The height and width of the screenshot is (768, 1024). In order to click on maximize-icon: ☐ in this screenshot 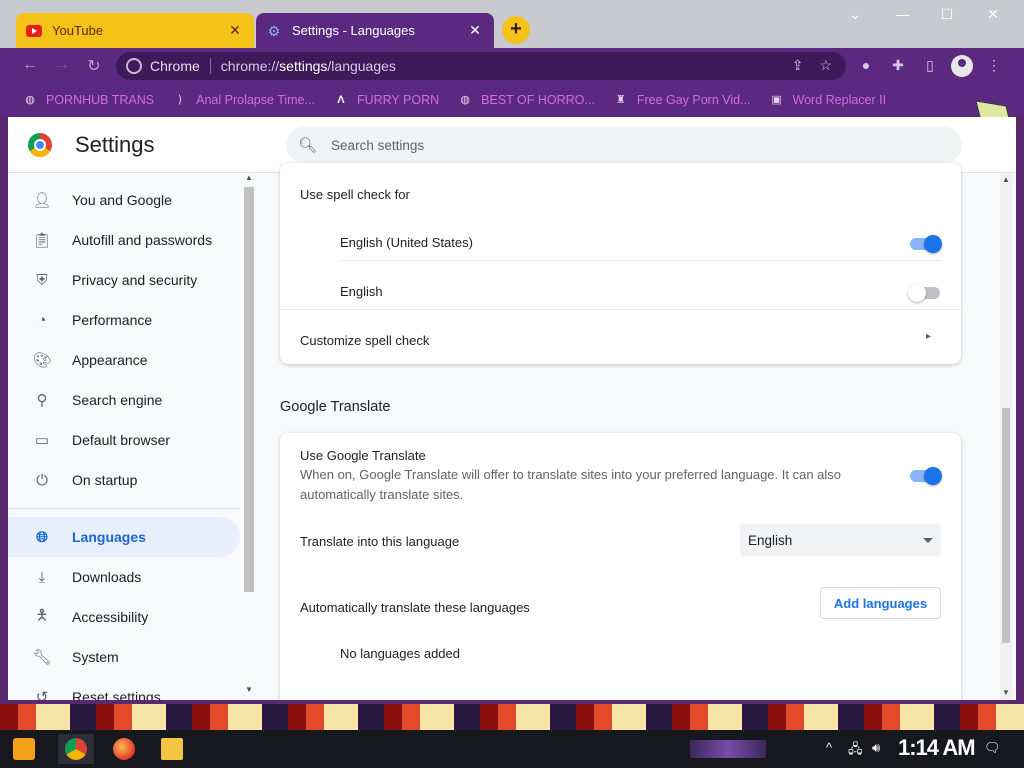, I will do `click(947, 14)`.